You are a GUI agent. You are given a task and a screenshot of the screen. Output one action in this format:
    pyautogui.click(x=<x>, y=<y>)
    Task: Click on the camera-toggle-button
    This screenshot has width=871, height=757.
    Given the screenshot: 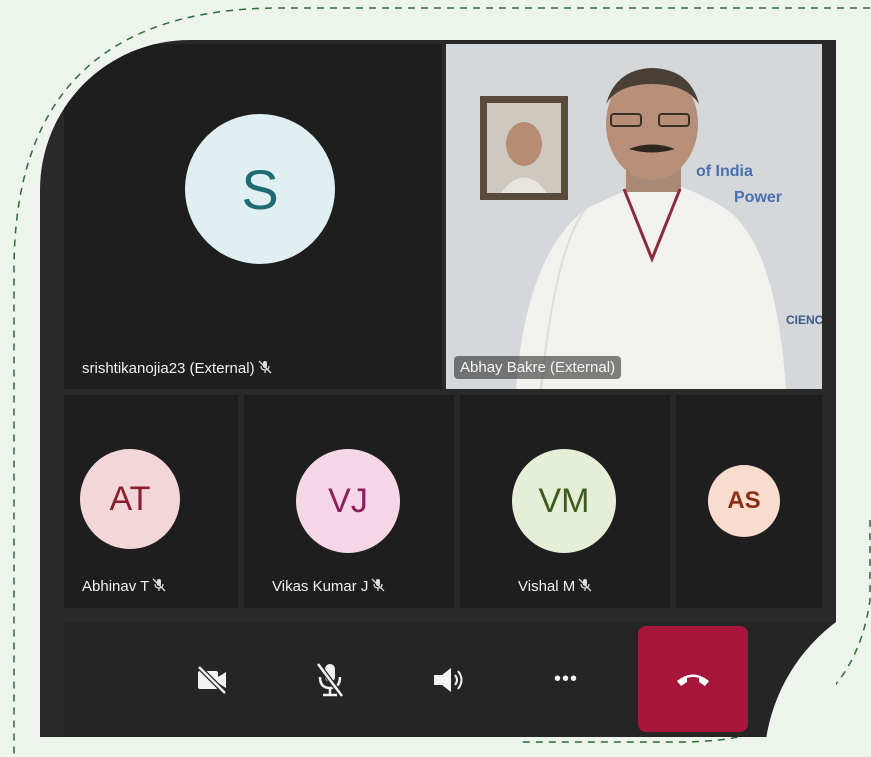 What is the action you would take?
    pyautogui.click(x=212, y=679)
    